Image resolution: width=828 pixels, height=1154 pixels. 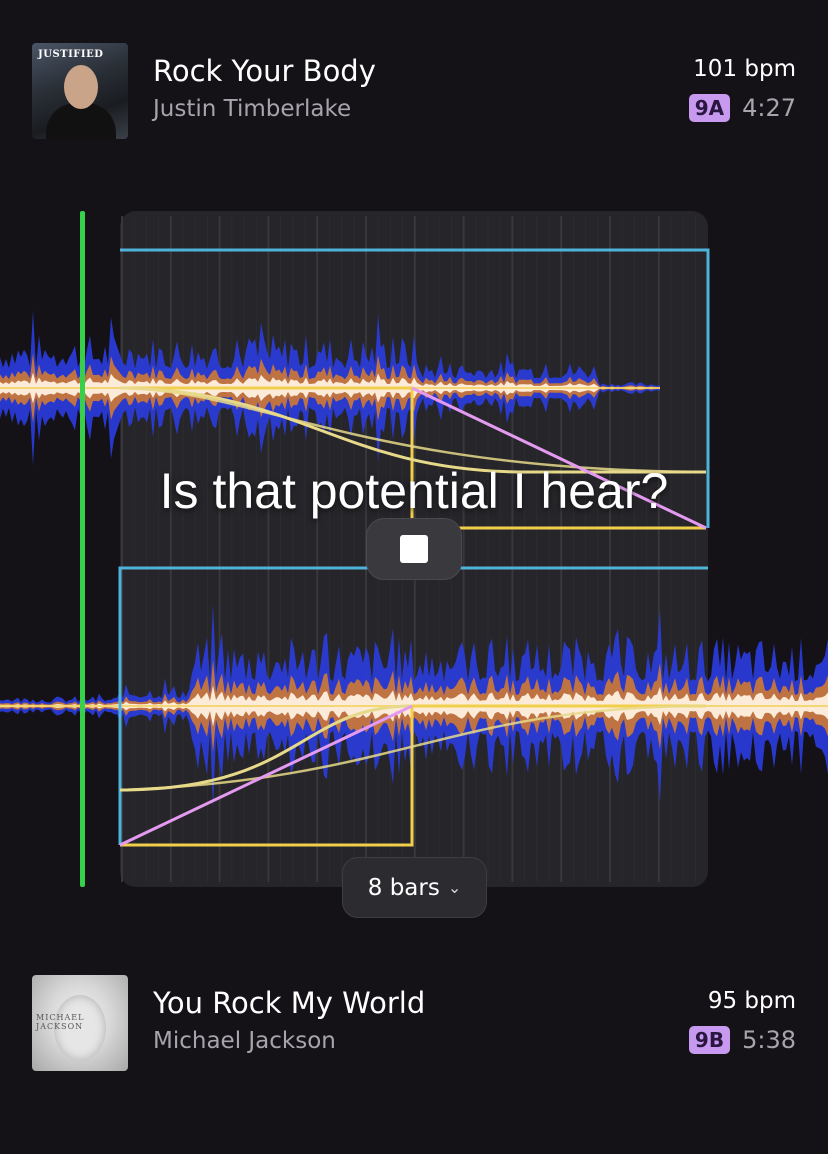 What do you see at coordinates (289, 1003) in the screenshot?
I see `deck-b-title: You Rock My World` at bounding box center [289, 1003].